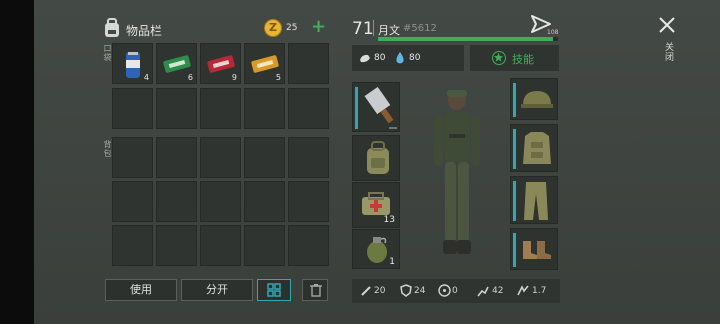 This screenshot has width=720, height=324. I want to click on red-ticket-icon, so click(221, 64).